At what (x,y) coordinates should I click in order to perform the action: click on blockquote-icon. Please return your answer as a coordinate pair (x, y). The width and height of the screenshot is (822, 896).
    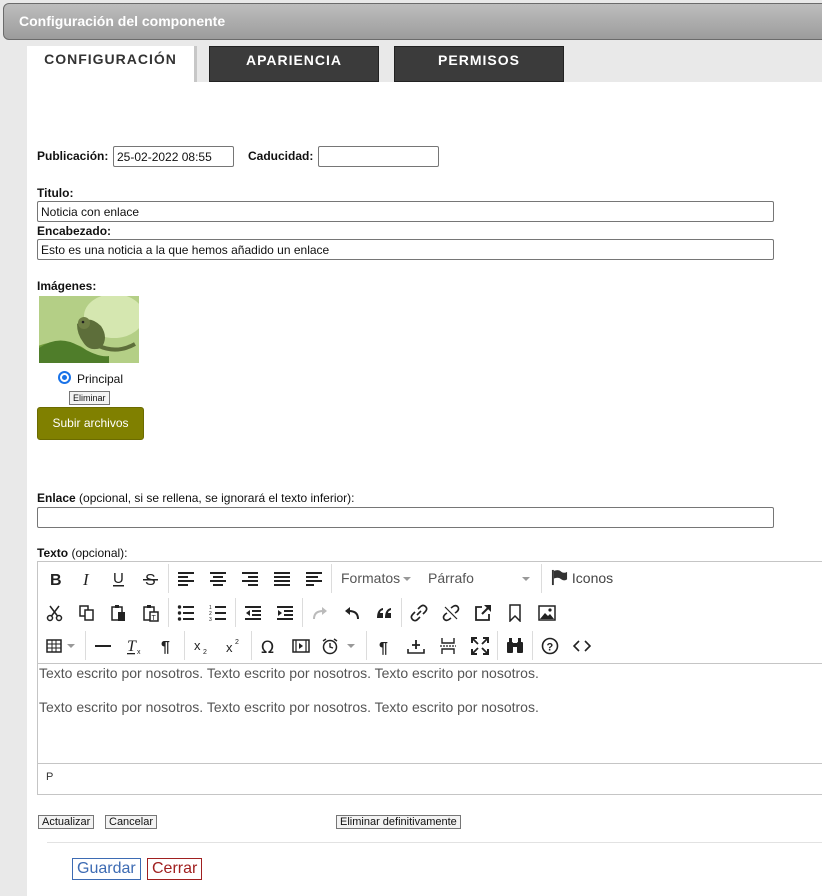
    Looking at the image, I should click on (384, 612).